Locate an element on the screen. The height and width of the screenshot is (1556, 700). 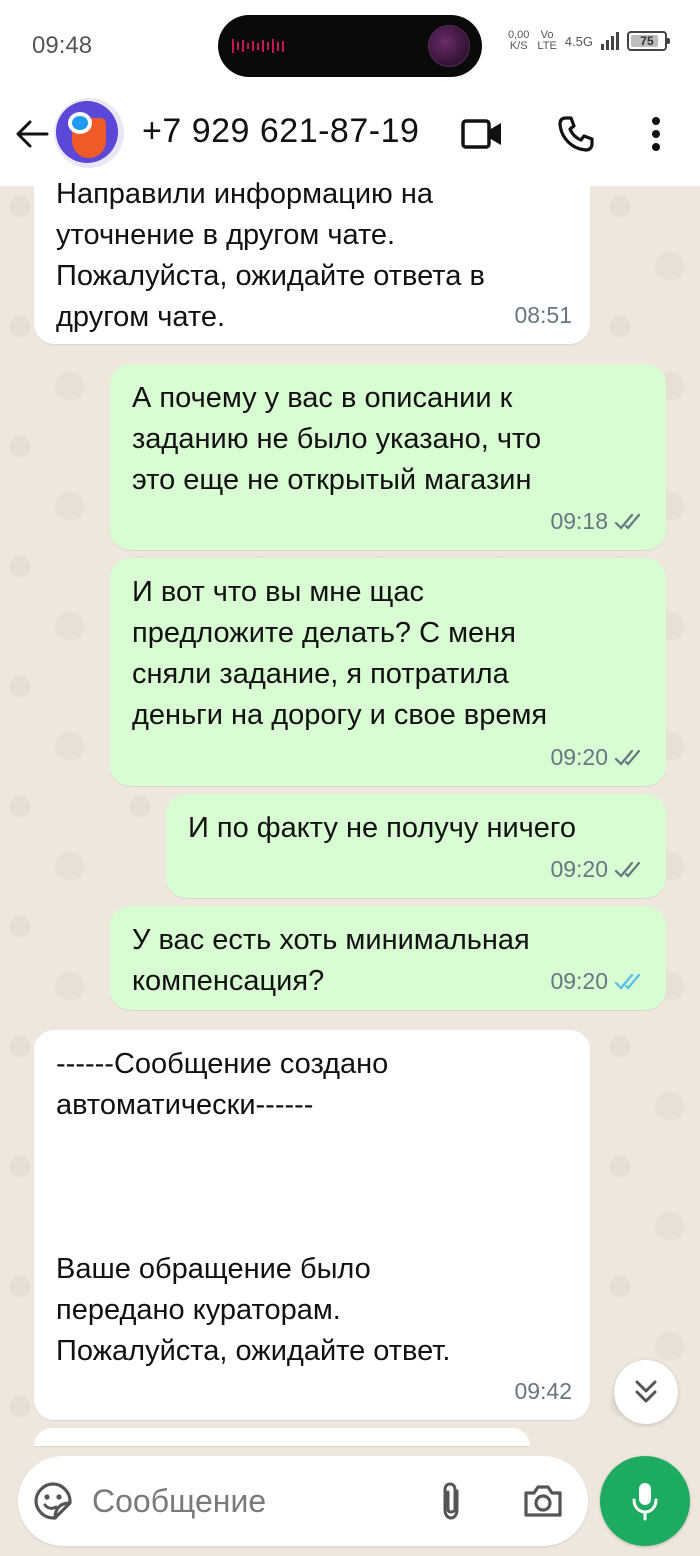
message-time: 08:51 is located at coordinates (543, 315).